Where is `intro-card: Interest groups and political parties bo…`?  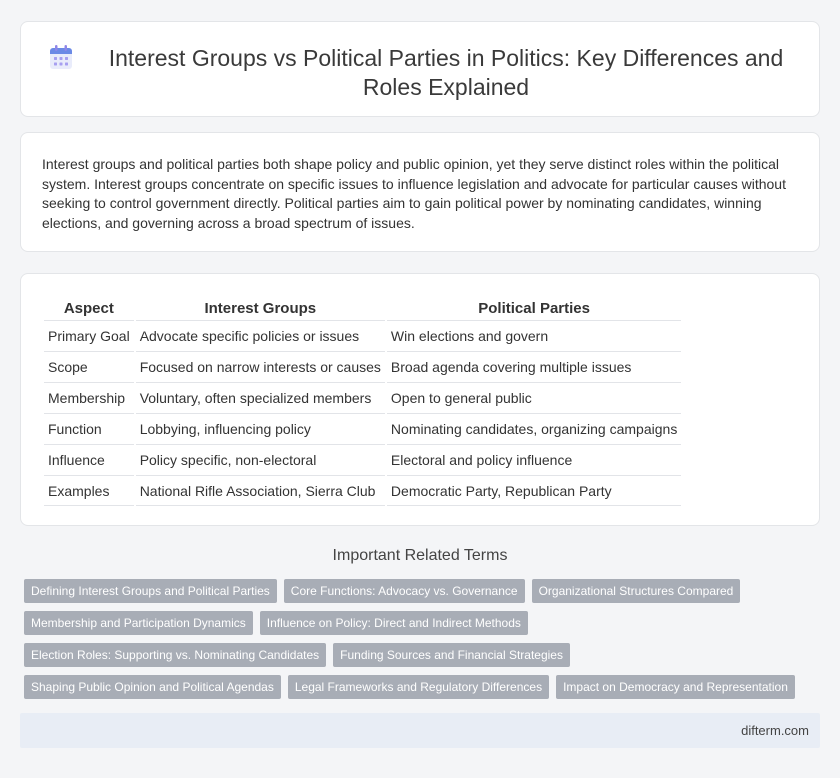
intro-card: Interest groups and political parties bo… is located at coordinates (420, 192).